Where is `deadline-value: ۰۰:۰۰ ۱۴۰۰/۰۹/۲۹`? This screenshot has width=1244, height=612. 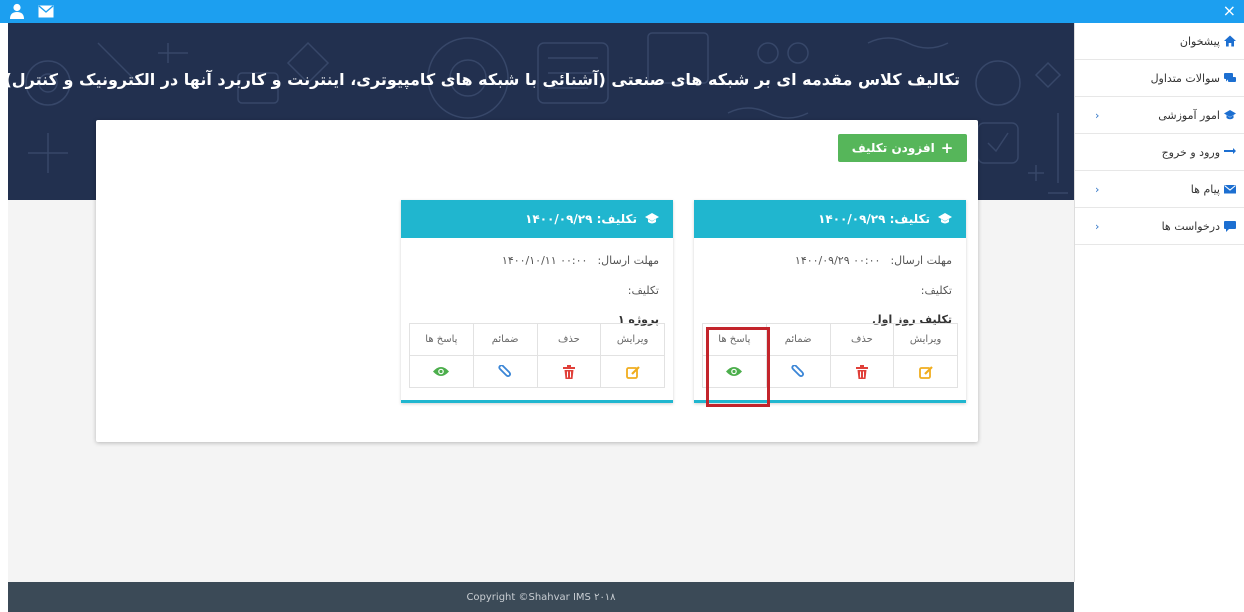
deadline-value: ۰۰:۰۰ ۱۴۰۰/۰۹/۲۹ is located at coordinates (837, 260).